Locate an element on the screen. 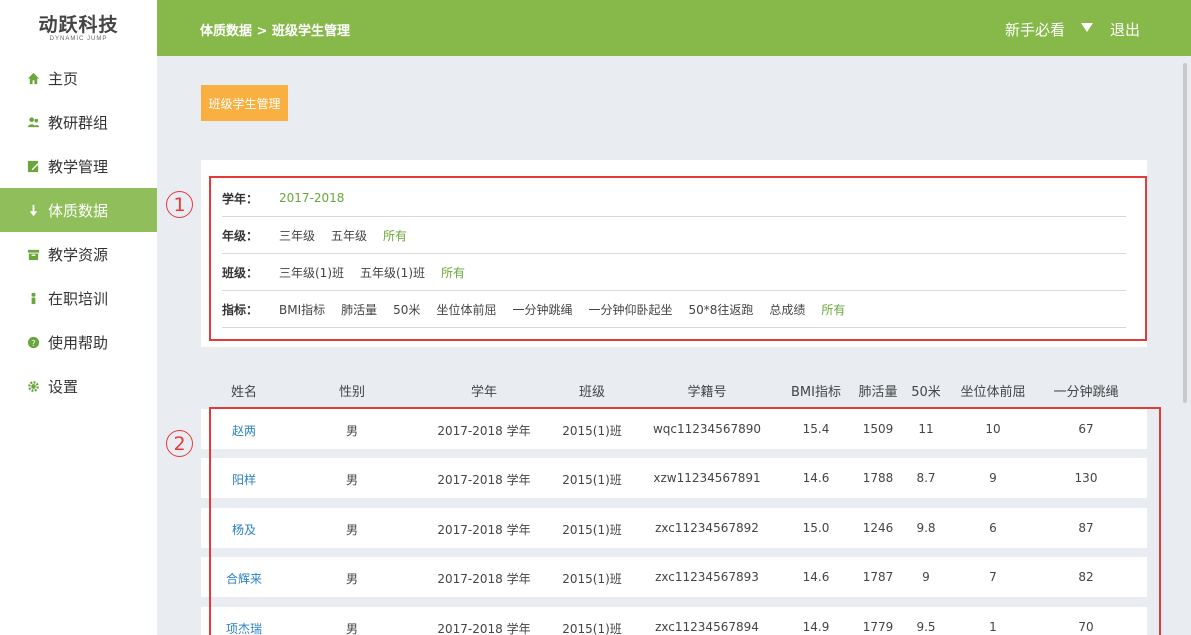 This screenshot has width=1191, height=635. help-link: 新手必看 is located at coordinates (1035, 29).